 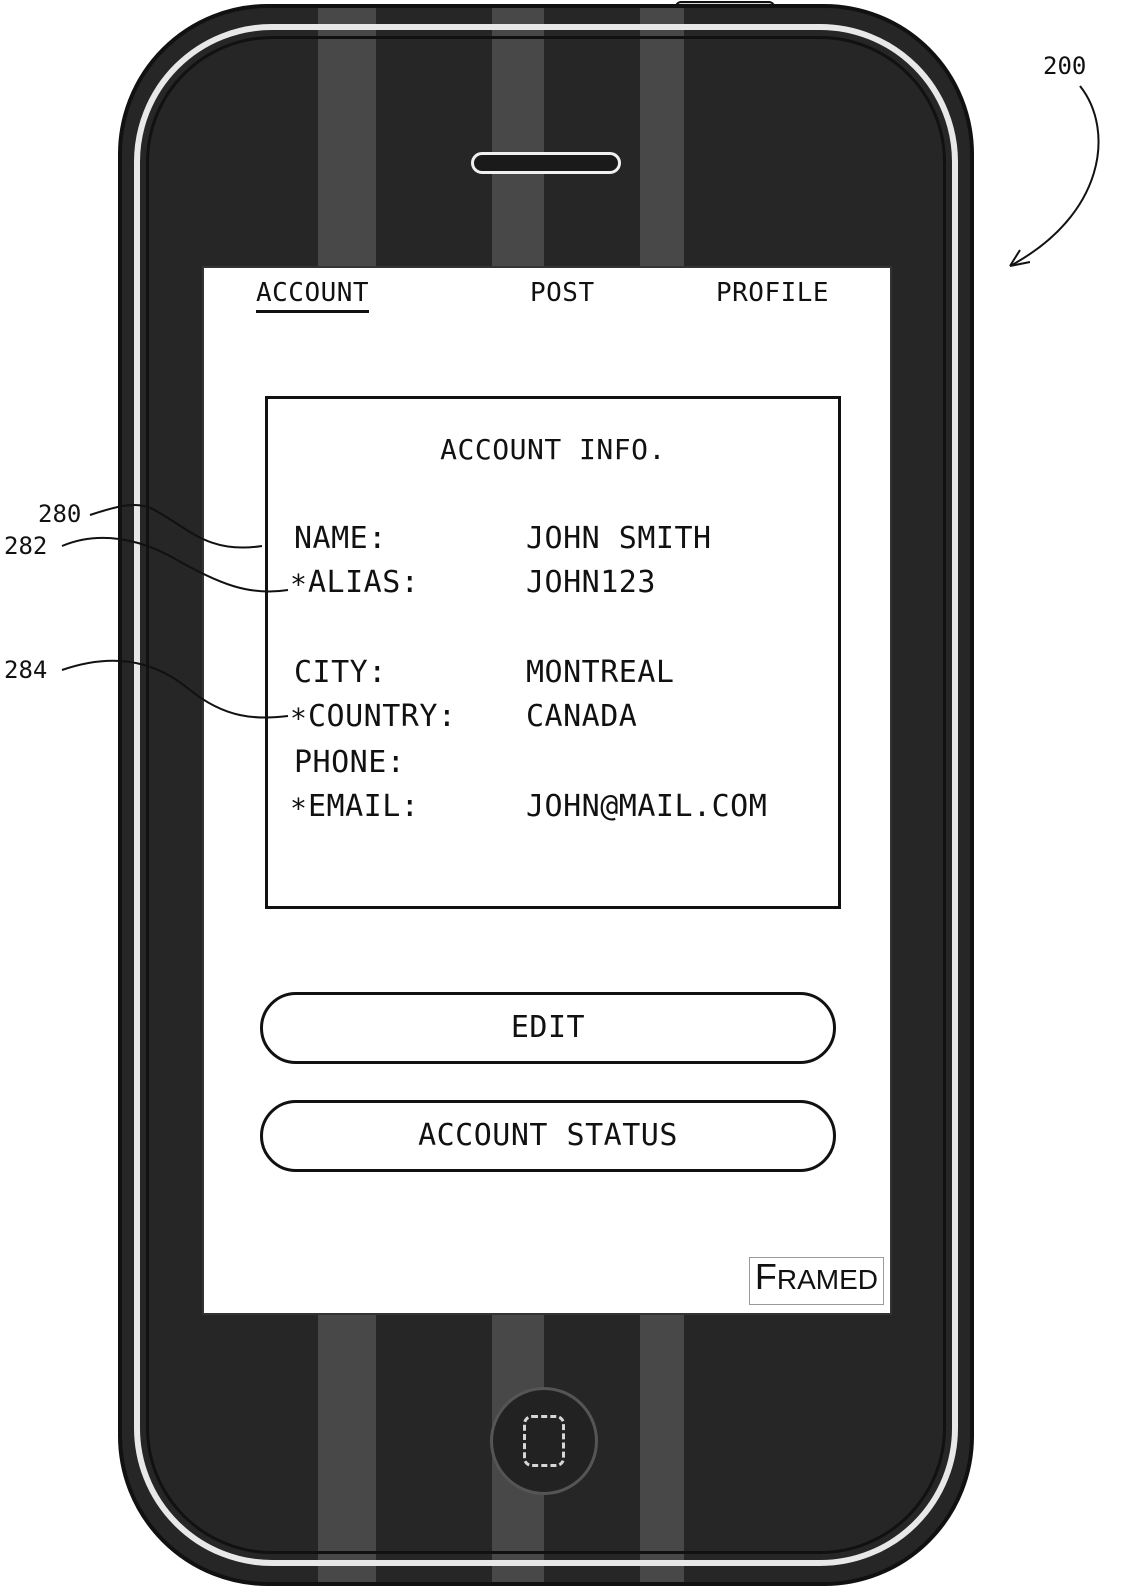 What do you see at coordinates (26, 670) in the screenshot?
I see `ref-284: 284` at bounding box center [26, 670].